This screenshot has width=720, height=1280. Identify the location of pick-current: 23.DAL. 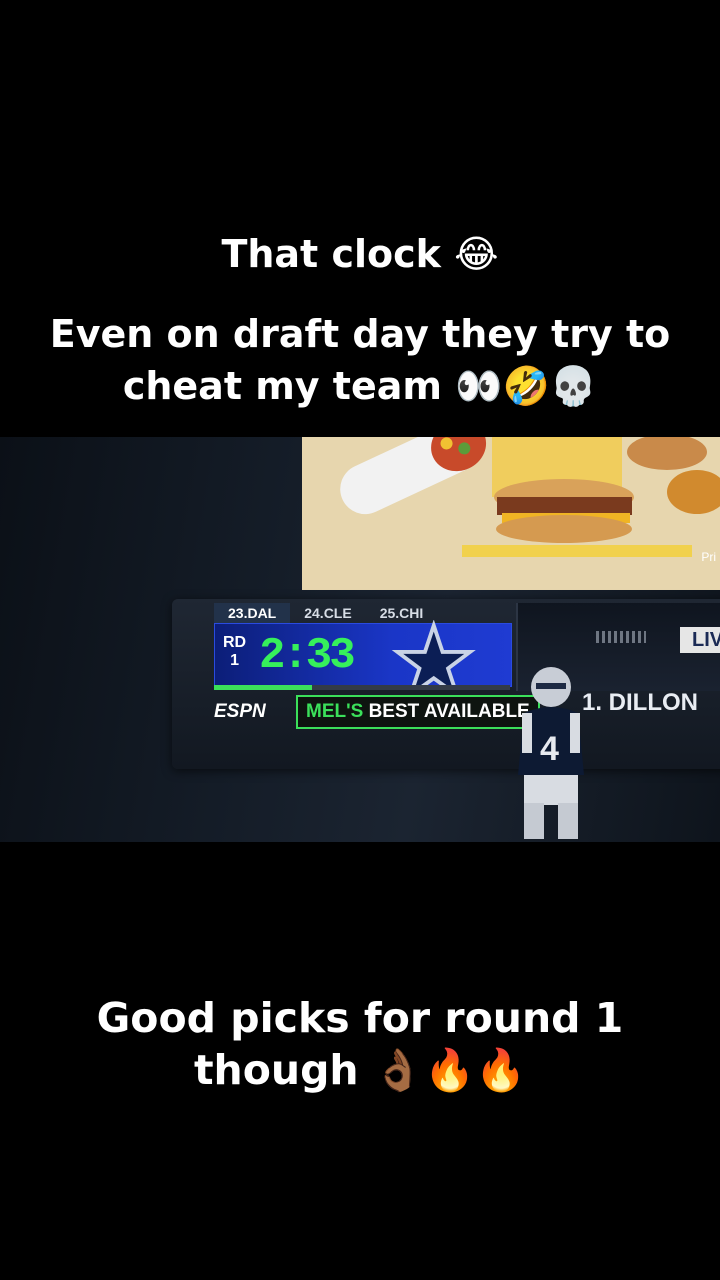
(252, 613).